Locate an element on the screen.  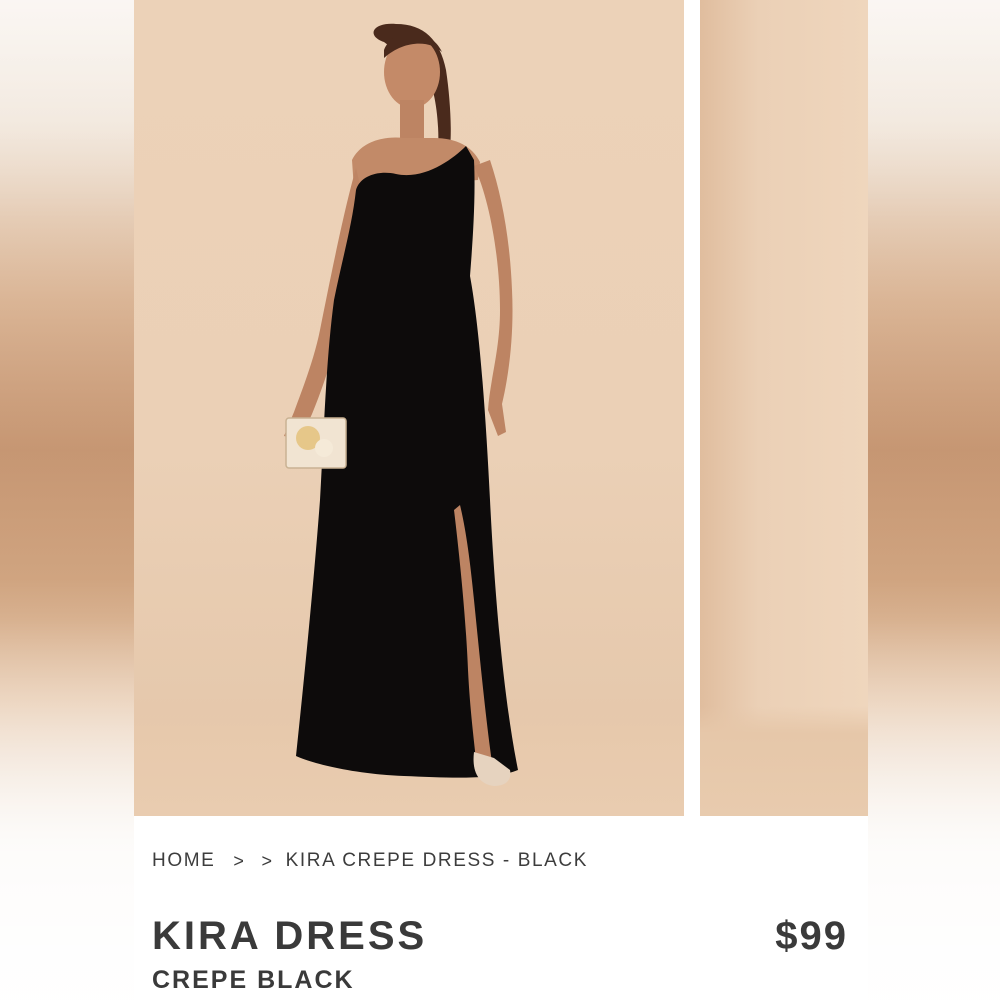
neck is located at coordinates (412, 119).